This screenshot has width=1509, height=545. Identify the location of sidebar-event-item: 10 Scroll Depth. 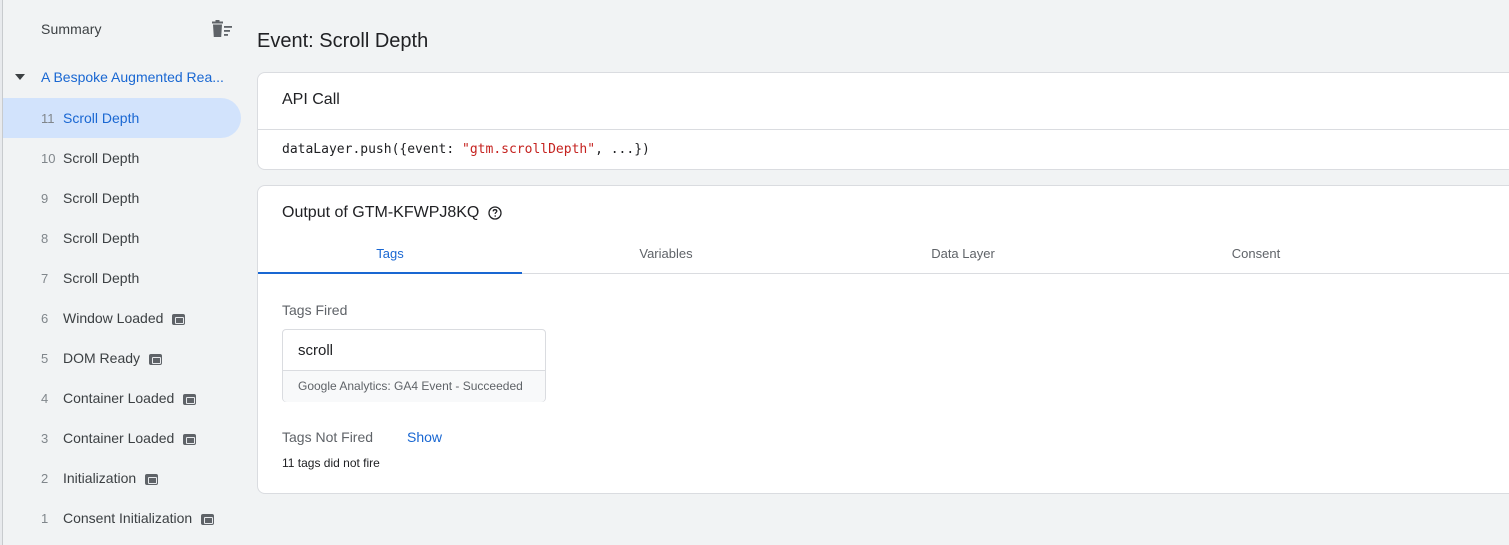
(125, 158).